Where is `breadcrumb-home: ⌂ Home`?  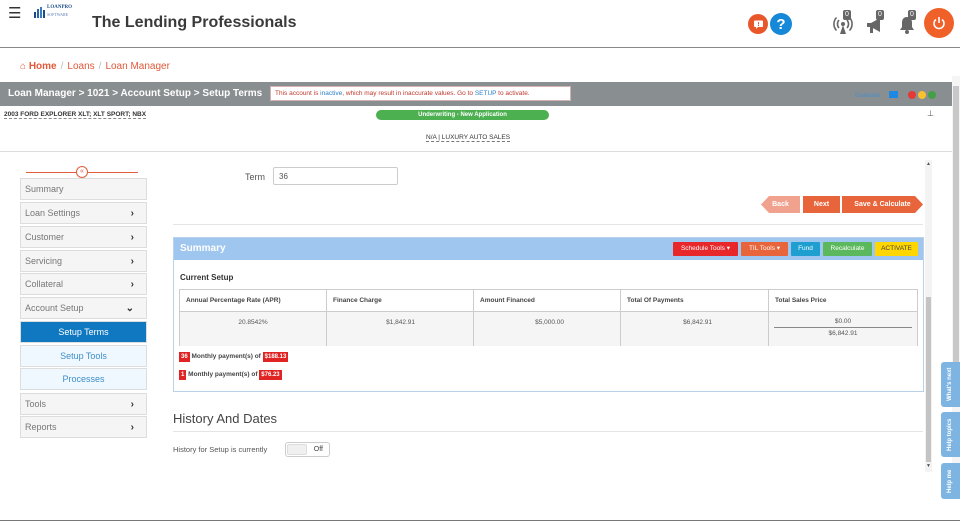 breadcrumb-home: ⌂ Home is located at coordinates (38, 66).